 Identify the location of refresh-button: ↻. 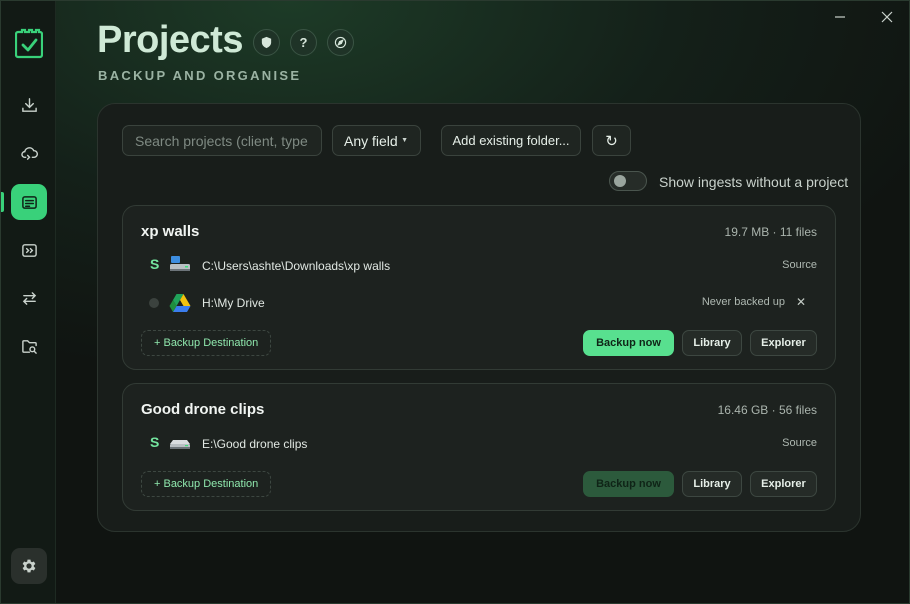
(611, 140).